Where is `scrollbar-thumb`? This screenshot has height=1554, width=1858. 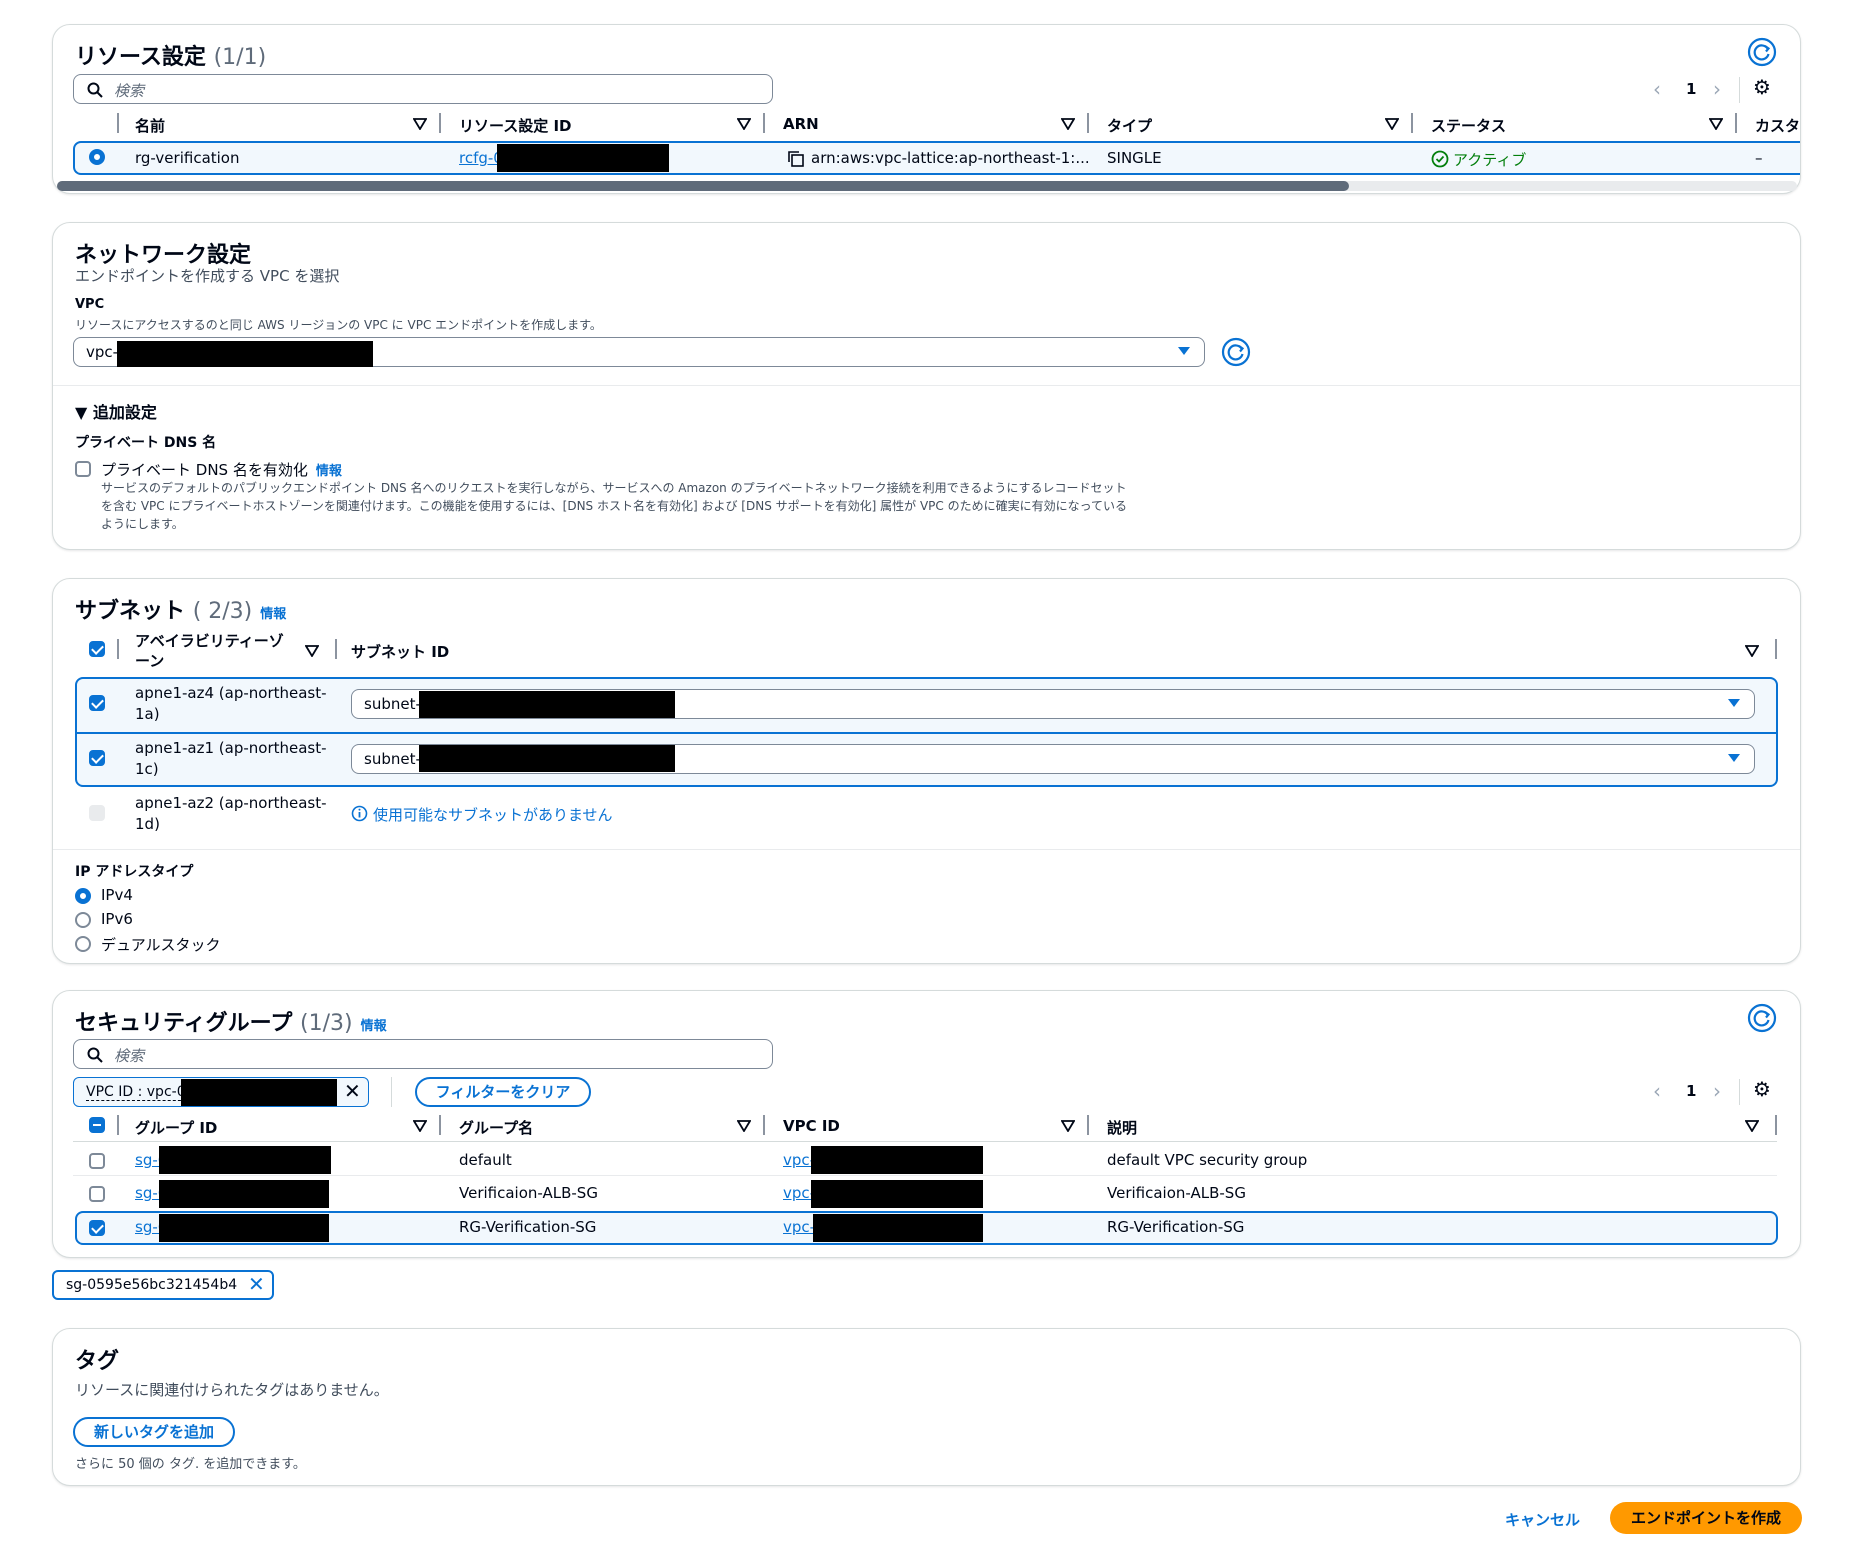
scrollbar-thumb is located at coordinates (703, 186).